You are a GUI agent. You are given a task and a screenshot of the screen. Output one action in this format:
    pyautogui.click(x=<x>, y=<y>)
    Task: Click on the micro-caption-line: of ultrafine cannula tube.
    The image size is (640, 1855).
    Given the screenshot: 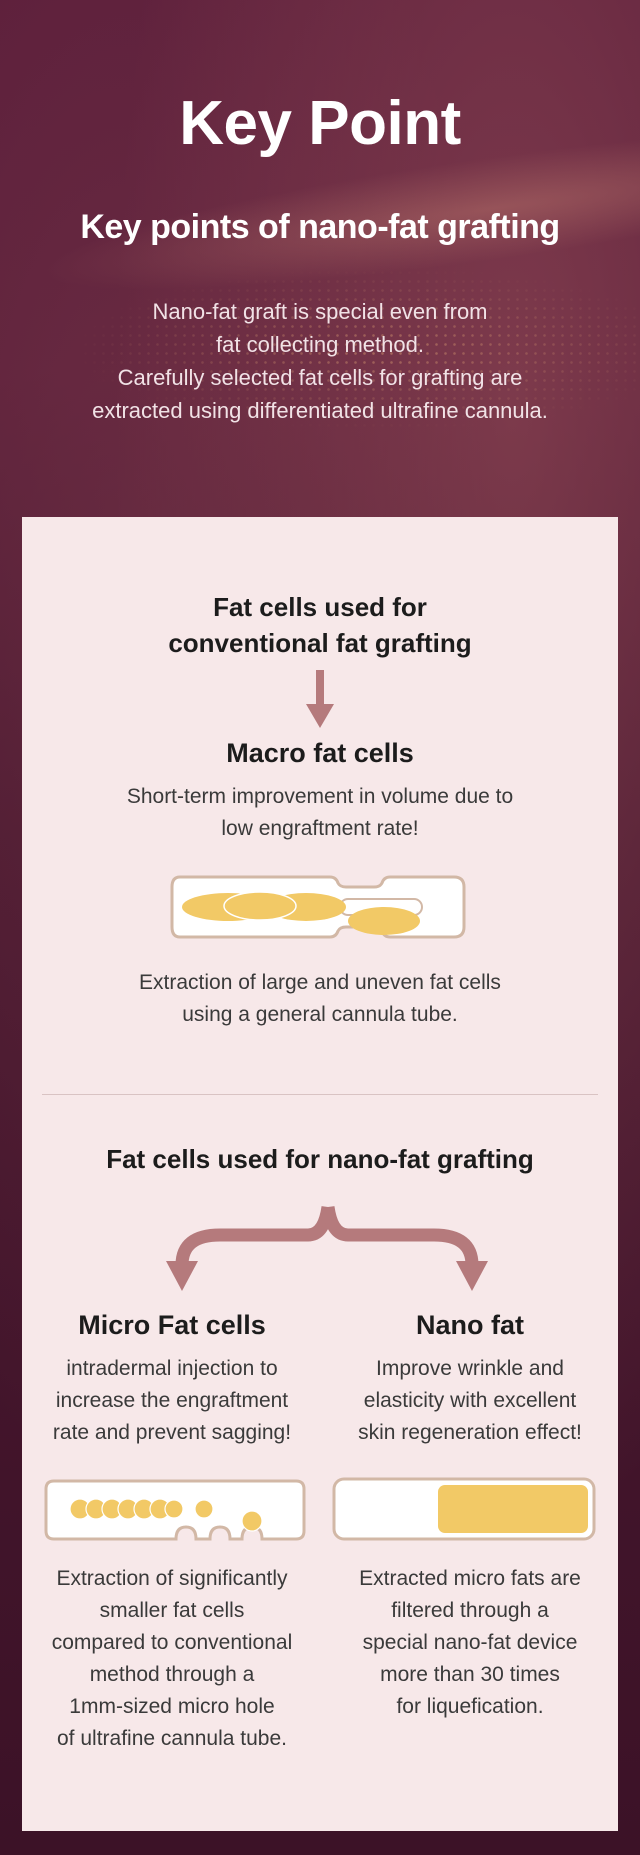 What is the action you would take?
    pyautogui.click(x=172, y=1738)
    